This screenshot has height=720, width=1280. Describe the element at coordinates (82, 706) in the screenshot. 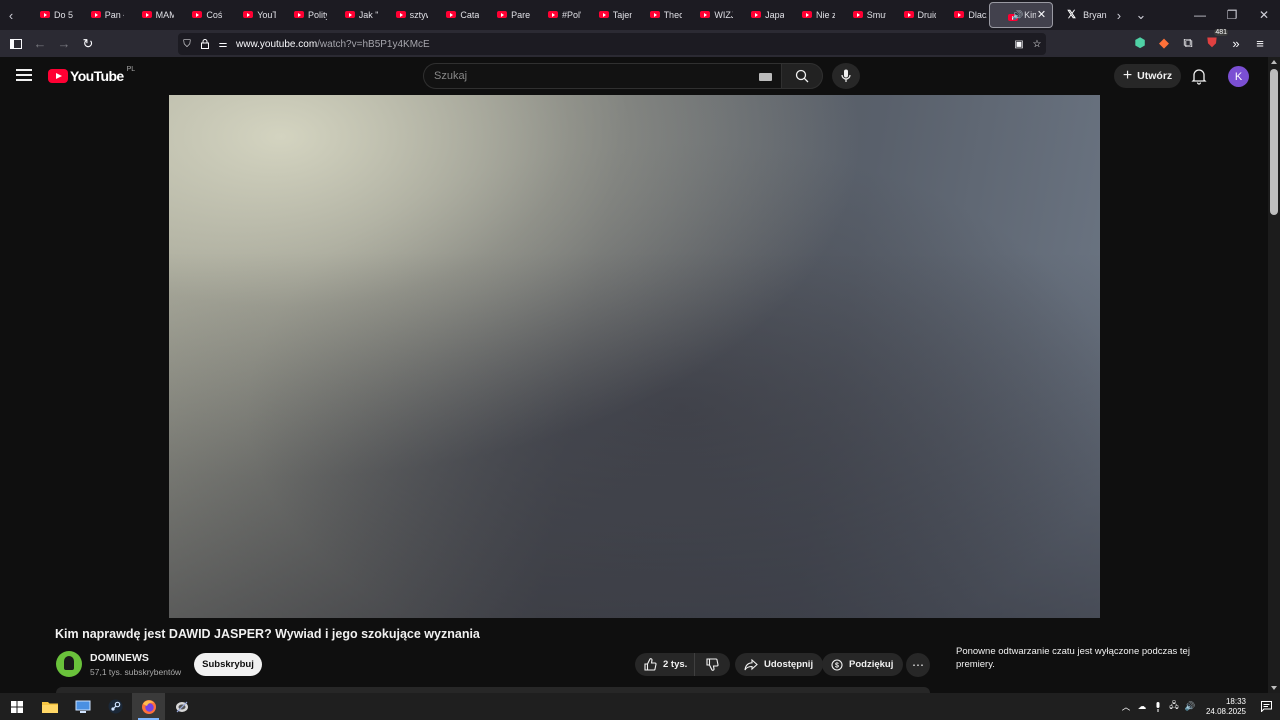

I see `remote-desktop-icon` at that location.